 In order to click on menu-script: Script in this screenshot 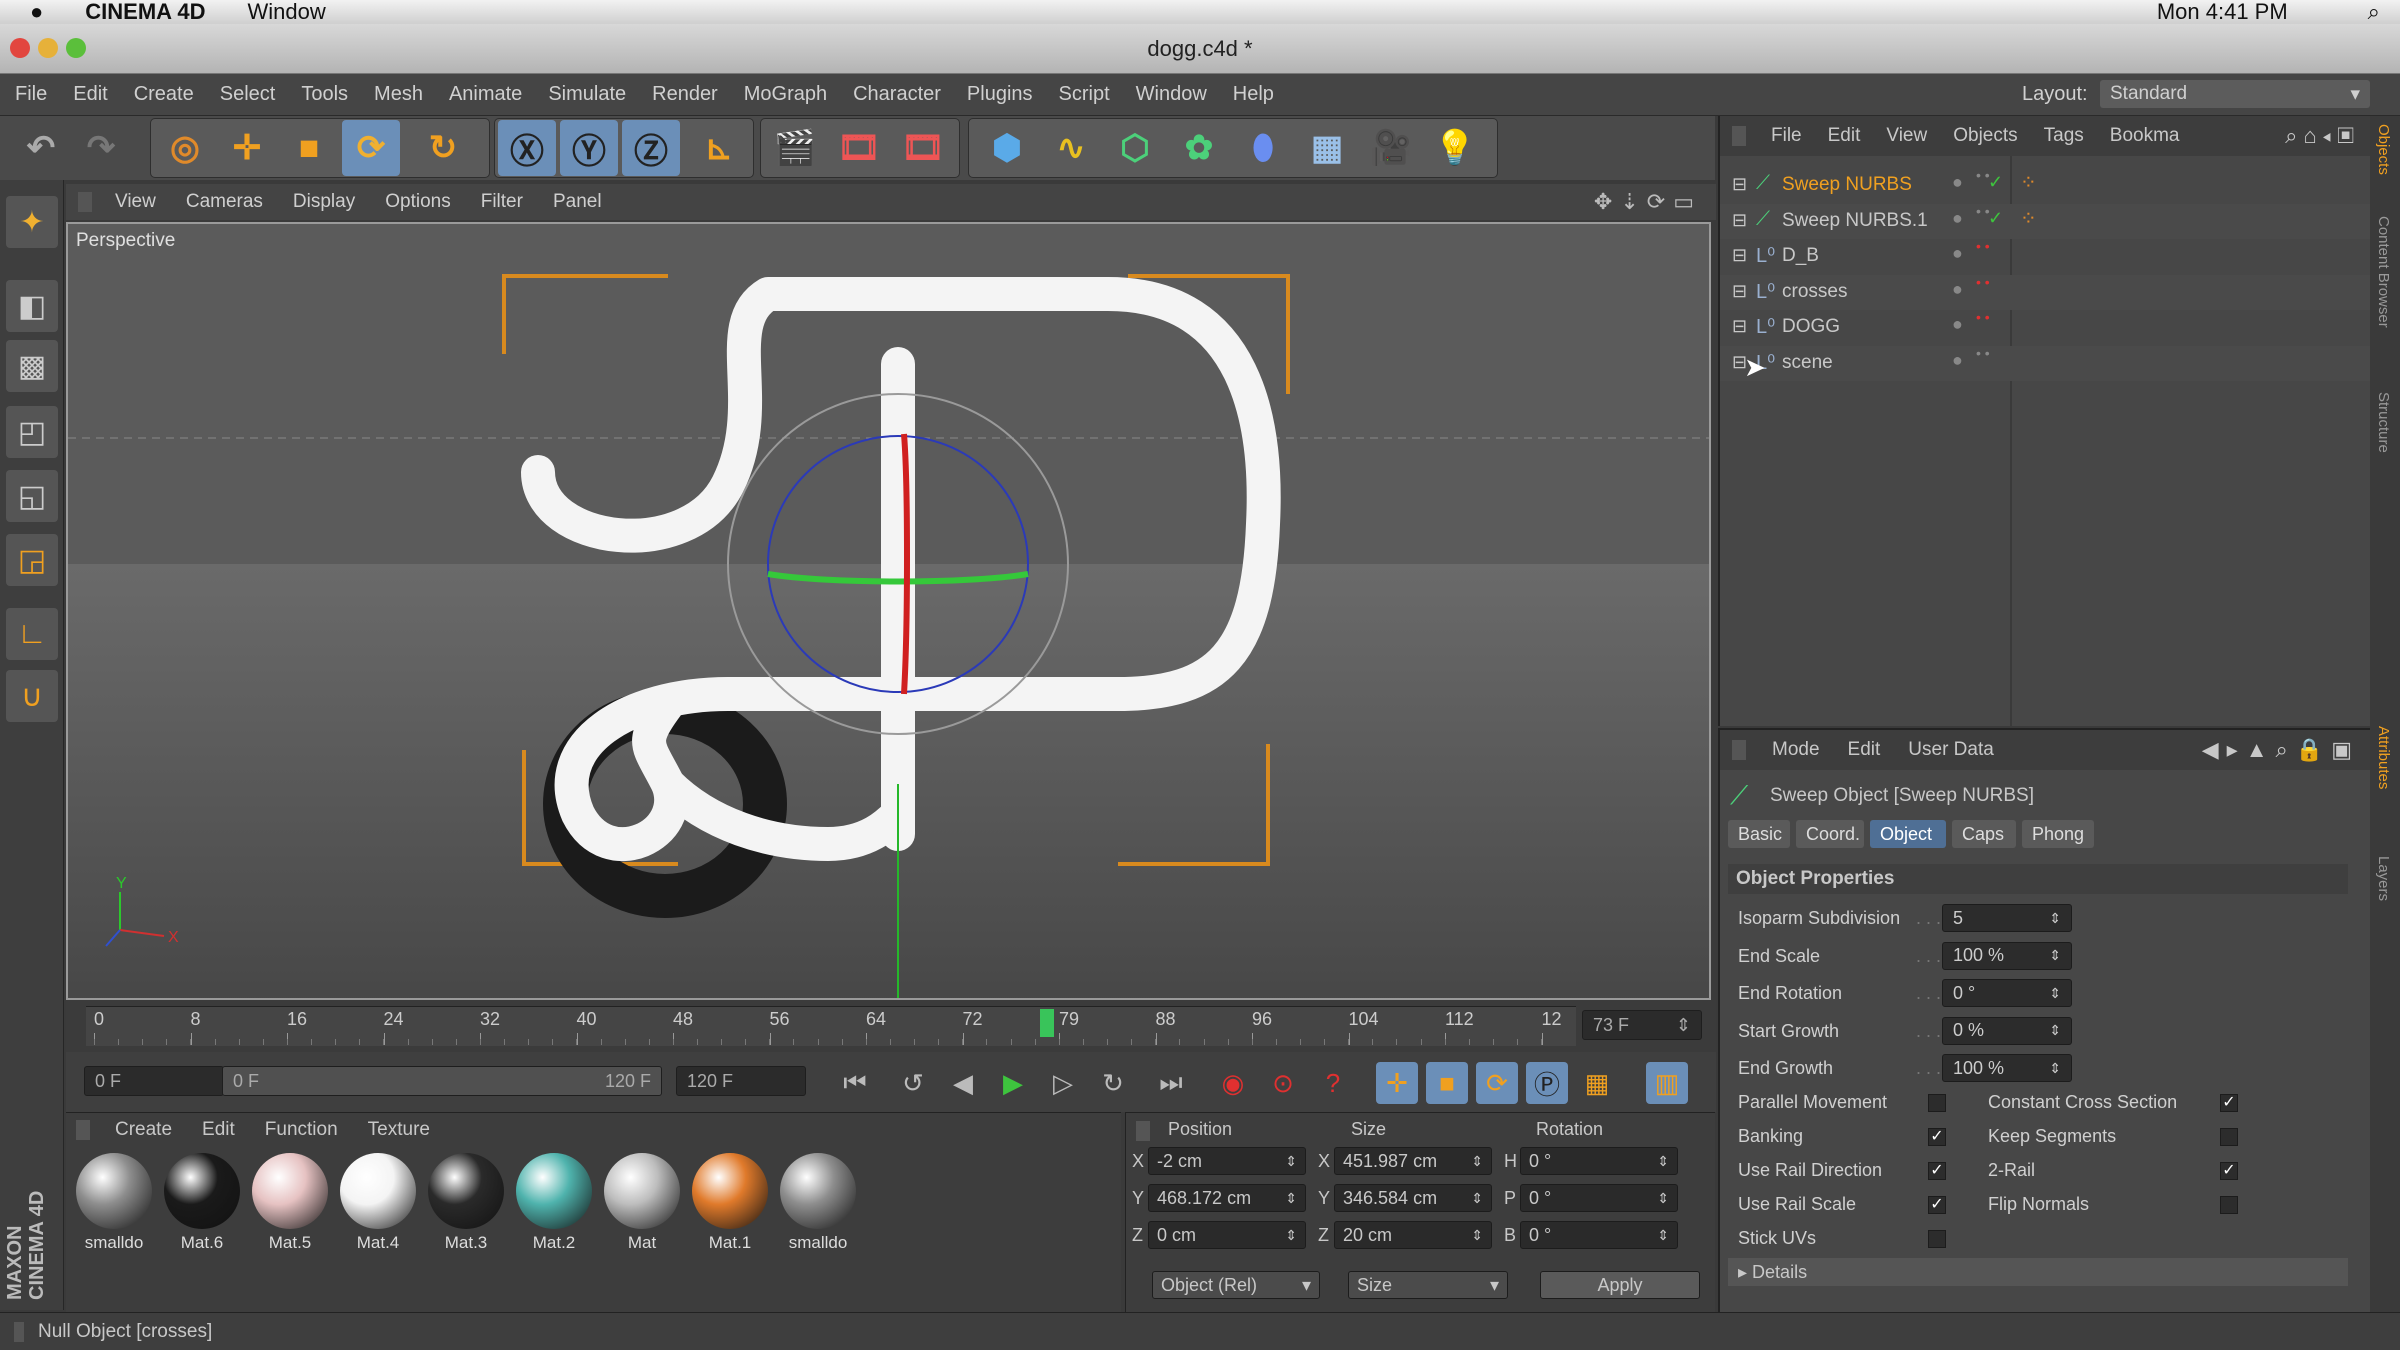, I will do `click(1084, 94)`.